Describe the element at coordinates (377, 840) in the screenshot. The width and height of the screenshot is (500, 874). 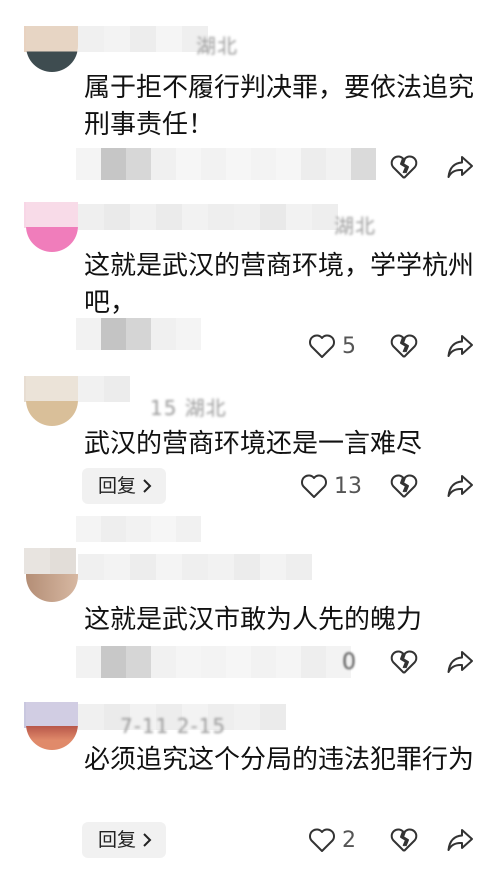
I see `comment-actions: 2` at that location.